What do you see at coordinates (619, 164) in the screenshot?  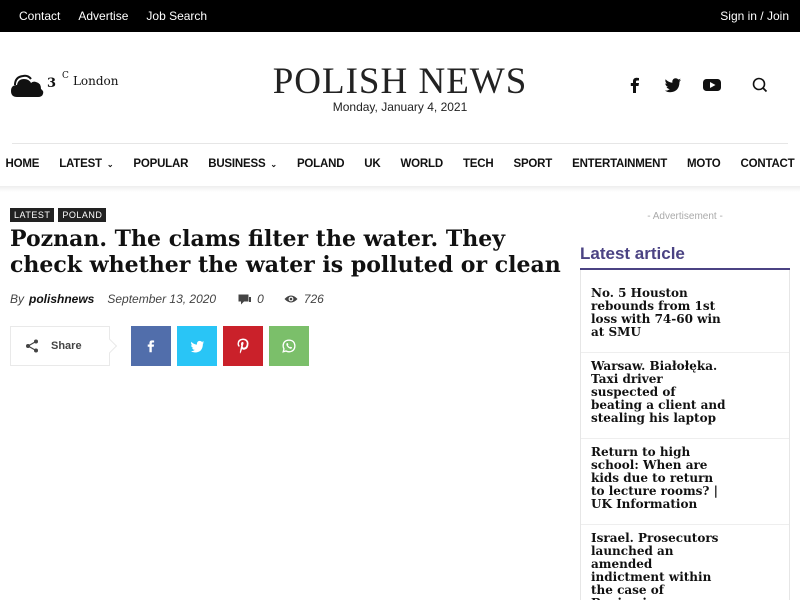 I see `nav-entertainment: ENTERTAINMENT` at bounding box center [619, 164].